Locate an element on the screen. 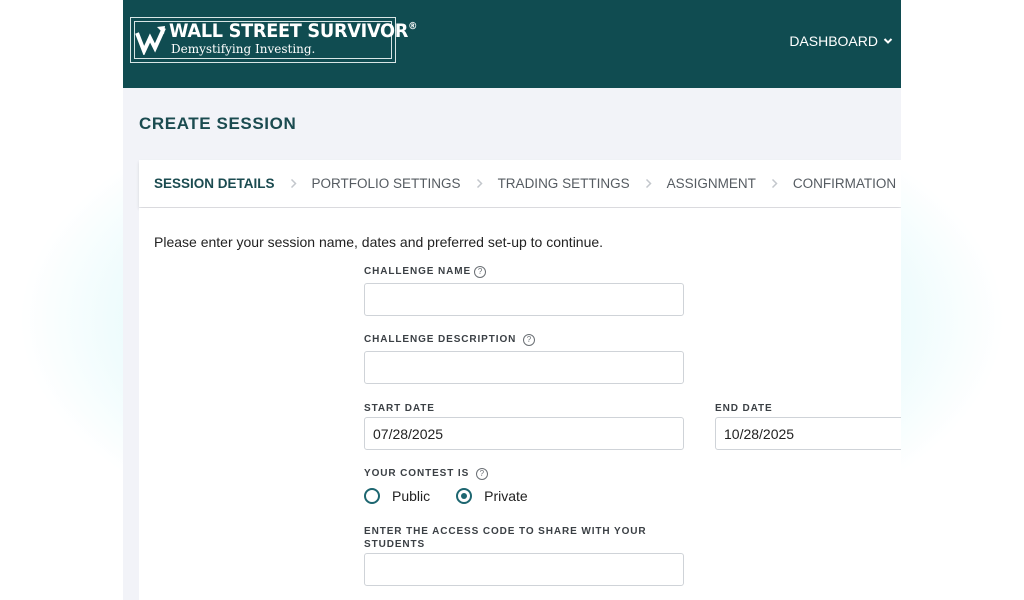 This screenshot has height=600, width=1024. contest-type-label: YOUR CONTEST IS ? is located at coordinates (426, 474).